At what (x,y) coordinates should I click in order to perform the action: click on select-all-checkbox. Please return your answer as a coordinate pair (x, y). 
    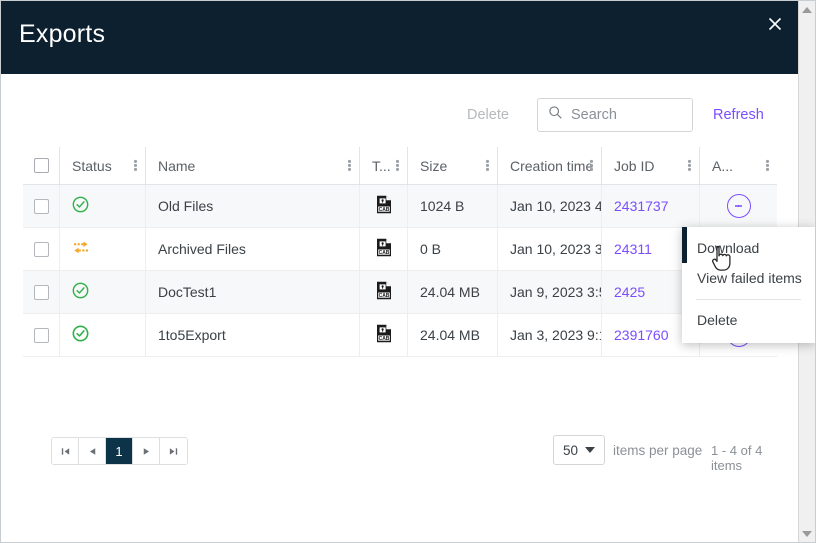
    Looking at the image, I should click on (41, 165).